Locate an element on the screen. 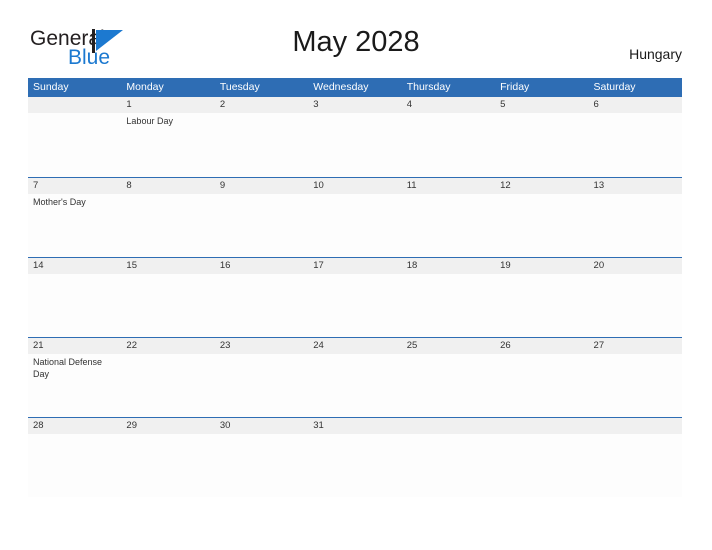  day-number: 9 is located at coordinates (261, 186).